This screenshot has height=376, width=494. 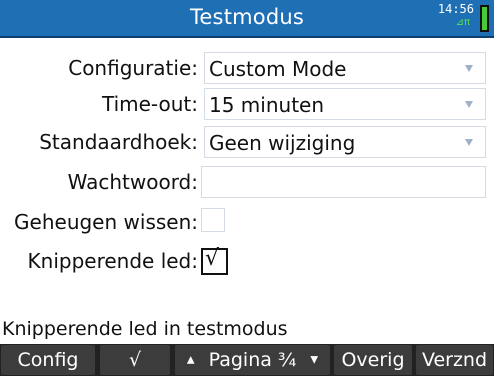 I want to click on angle-dropdown: Geen wijziging, so click(x=345, y=142).